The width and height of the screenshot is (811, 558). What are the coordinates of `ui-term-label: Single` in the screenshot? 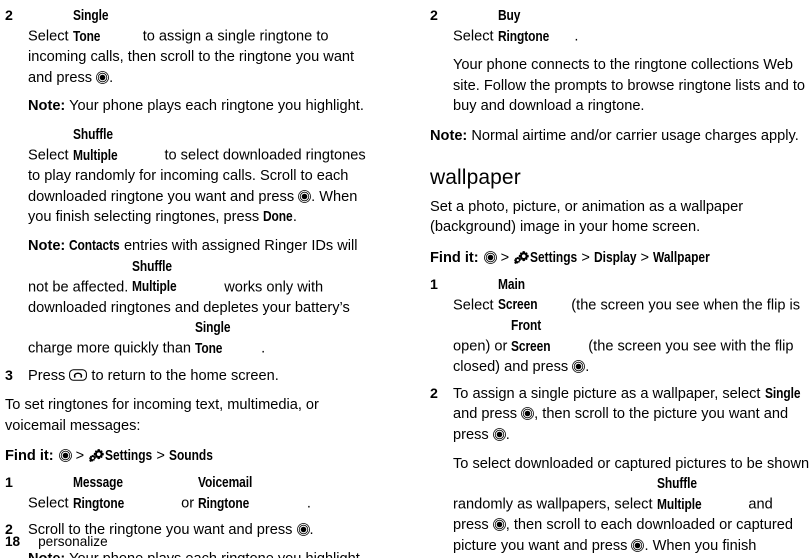 It's located at (782, 393).